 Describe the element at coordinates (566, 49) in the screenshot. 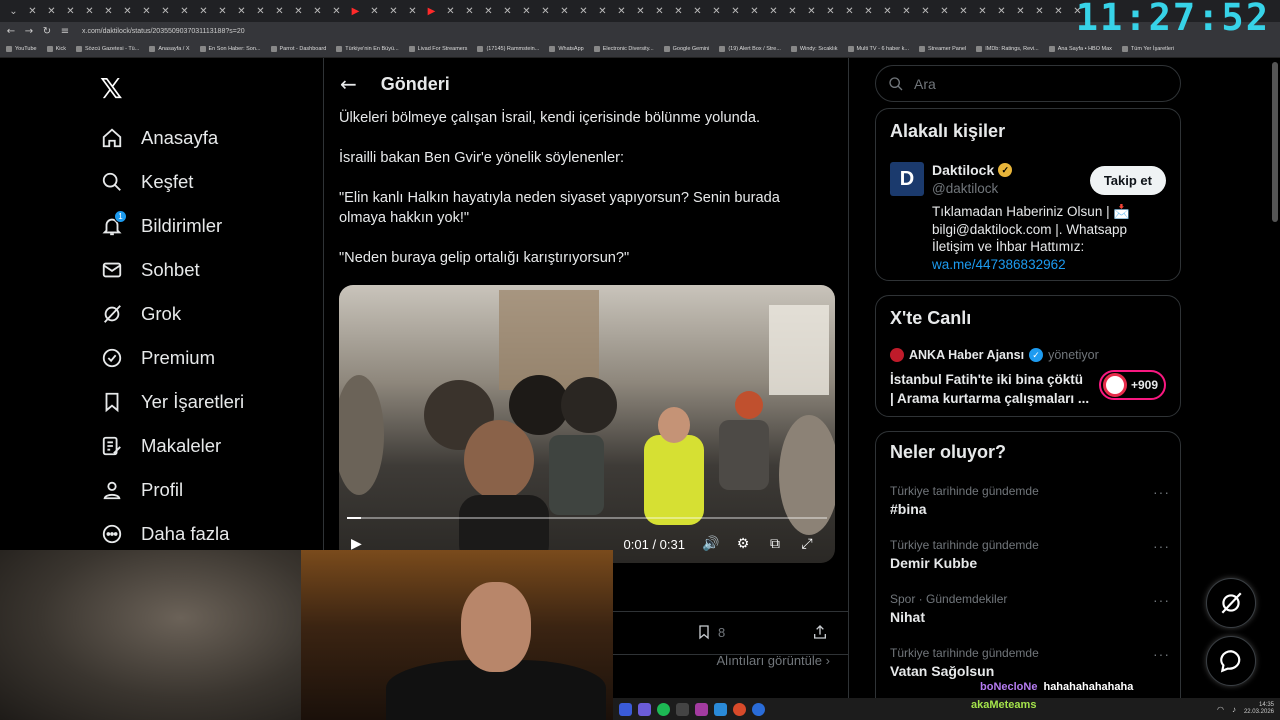

I see `bookmark-item: WhatsApp` at that location.